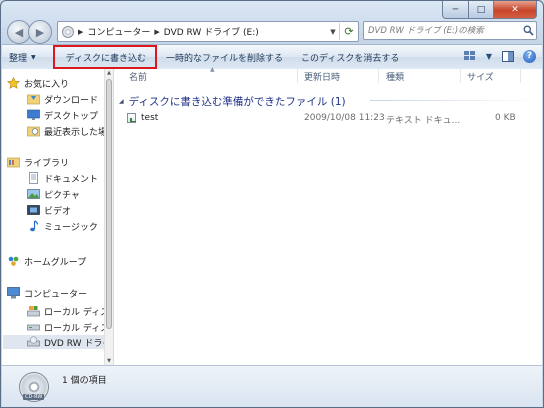 The image size is (544, 408). I want to click on search-icon, so click(528, 30).